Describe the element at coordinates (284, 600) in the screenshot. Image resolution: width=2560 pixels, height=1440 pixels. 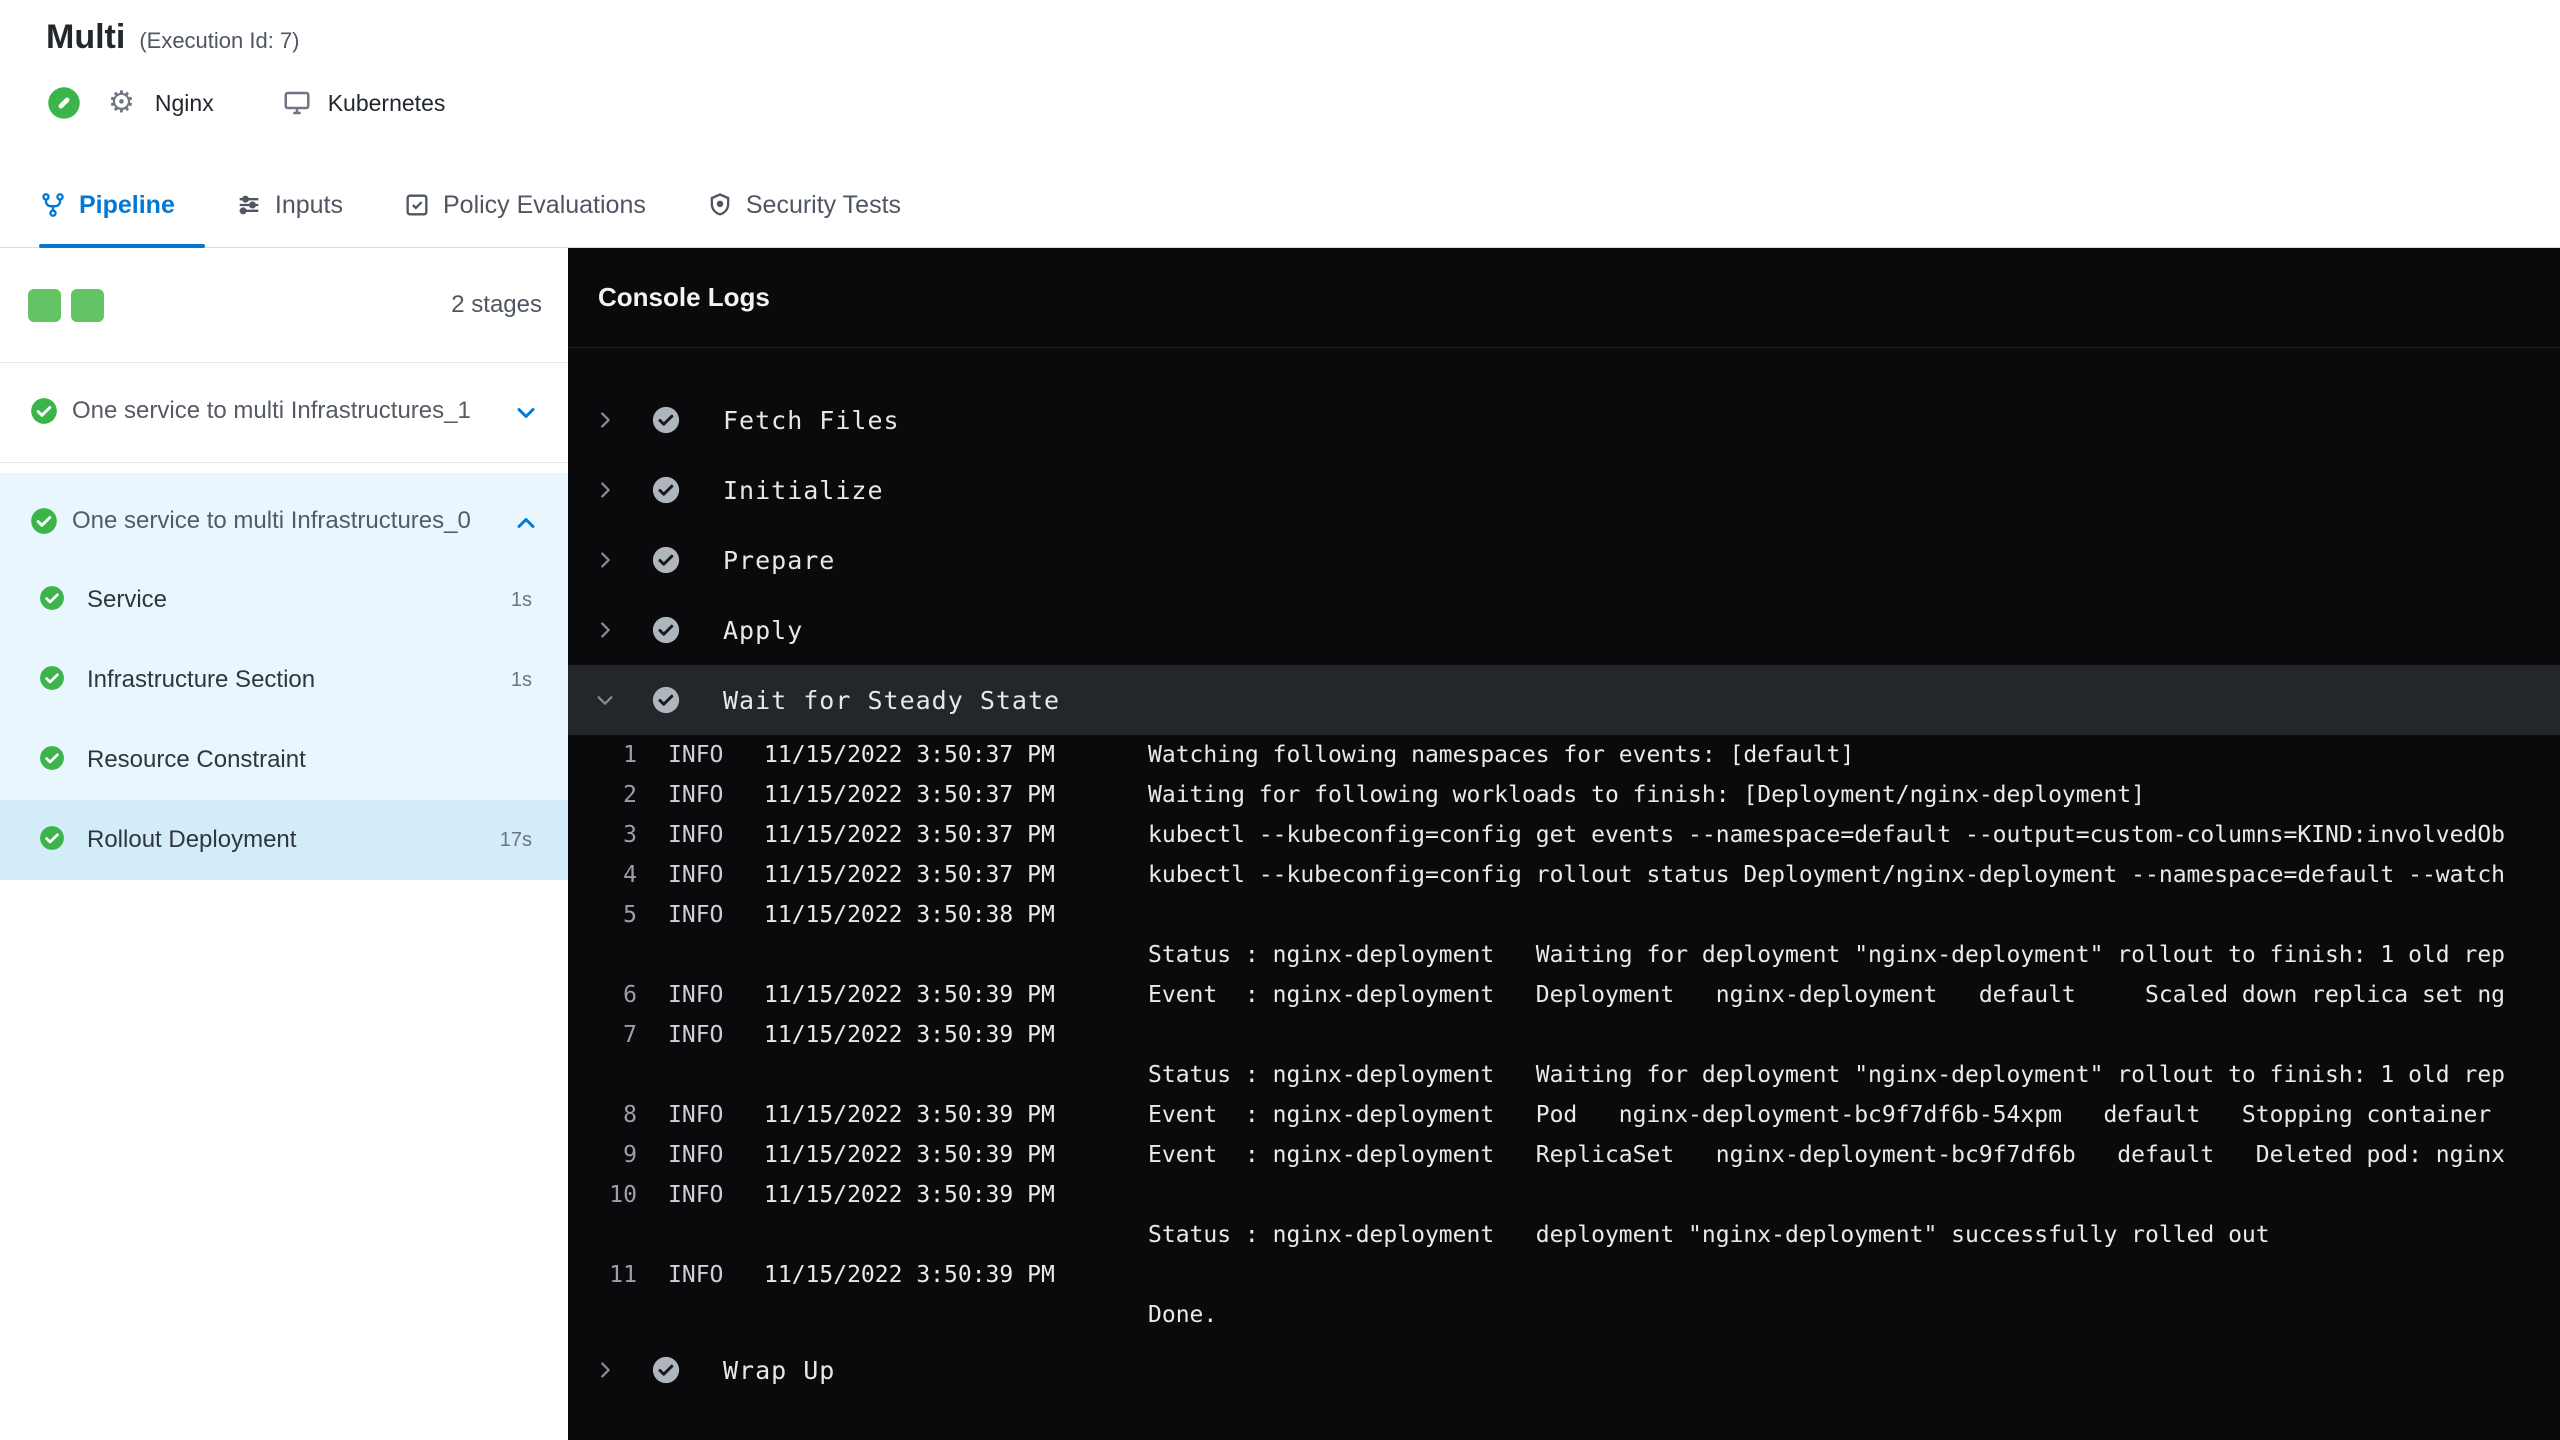
I see `step-row-service: Service 1s` at that location.